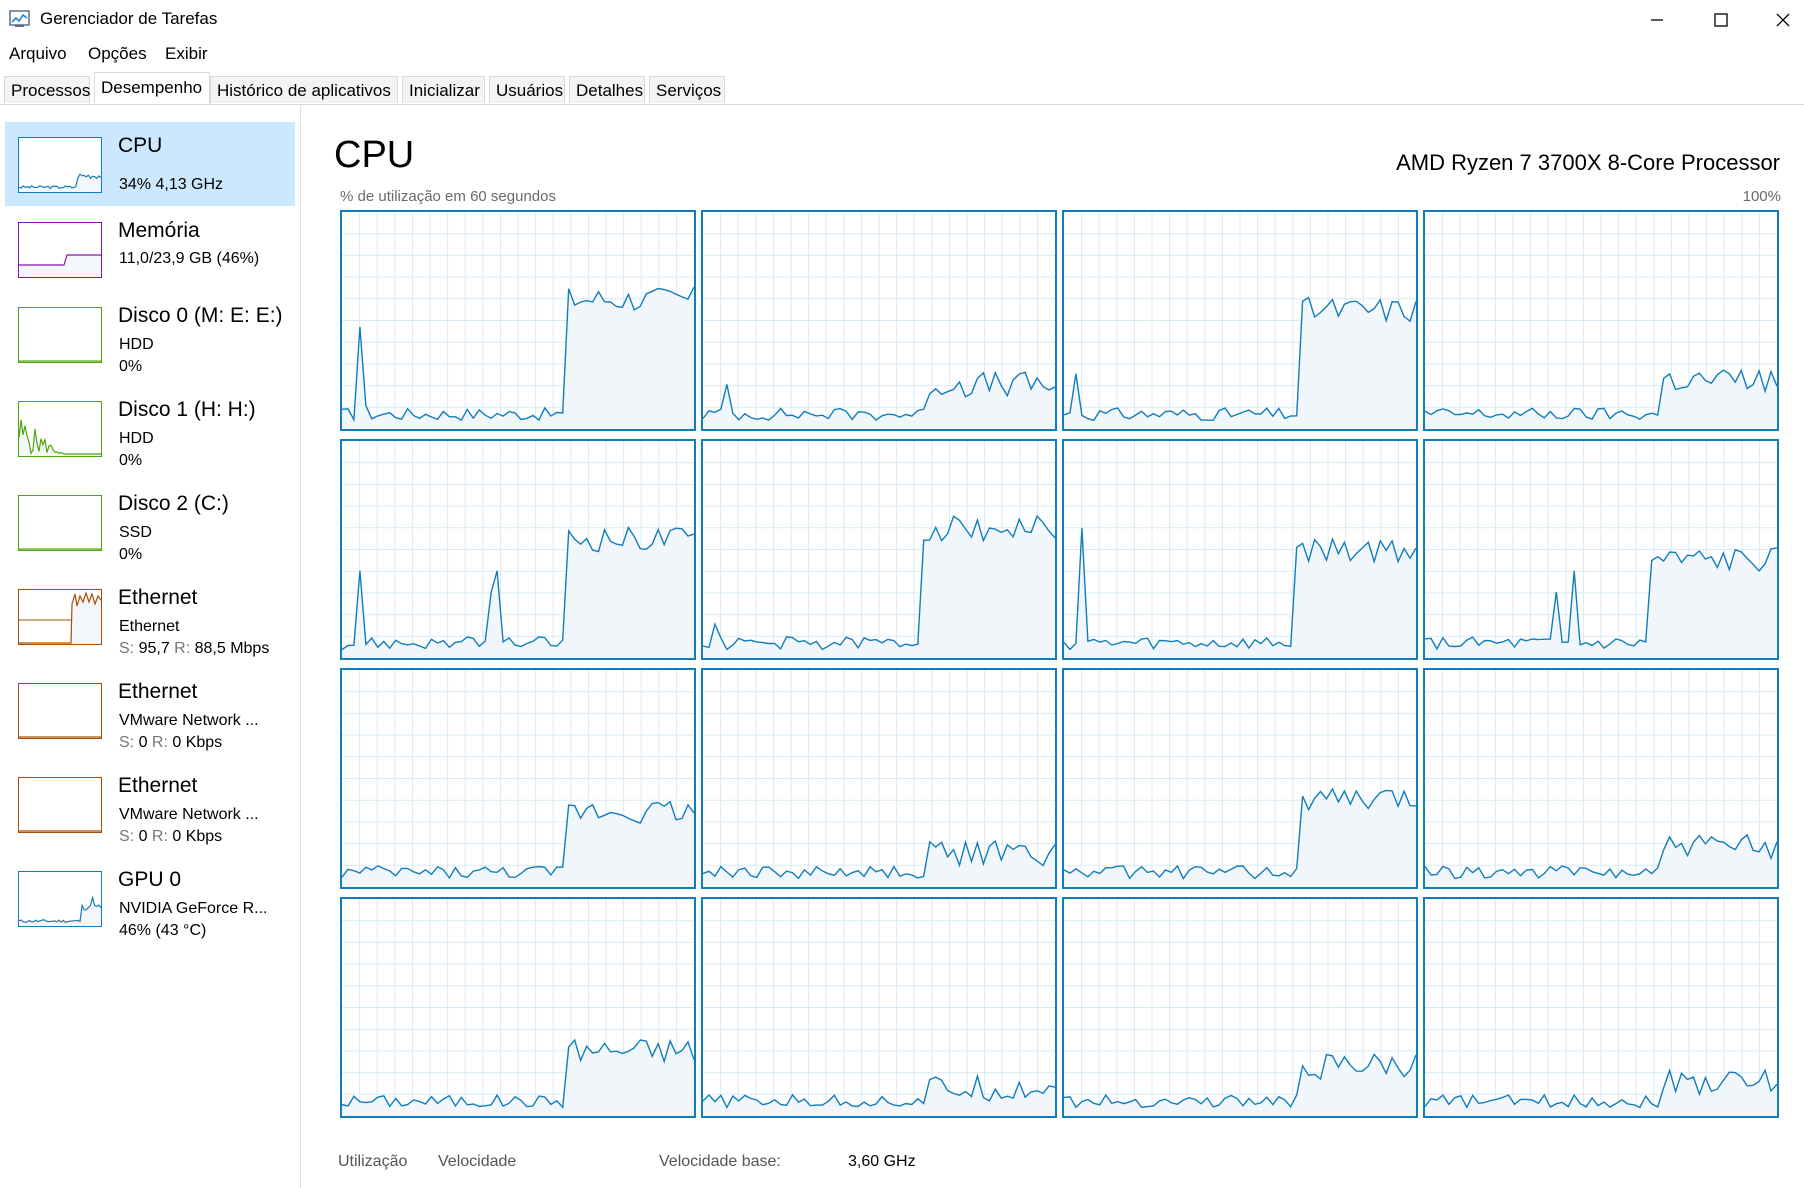 This screenshot has width=1804, height=1188. Describe the element at coordinates (374, 155) in the screenshot. I see `page-title: CPU` at that location.